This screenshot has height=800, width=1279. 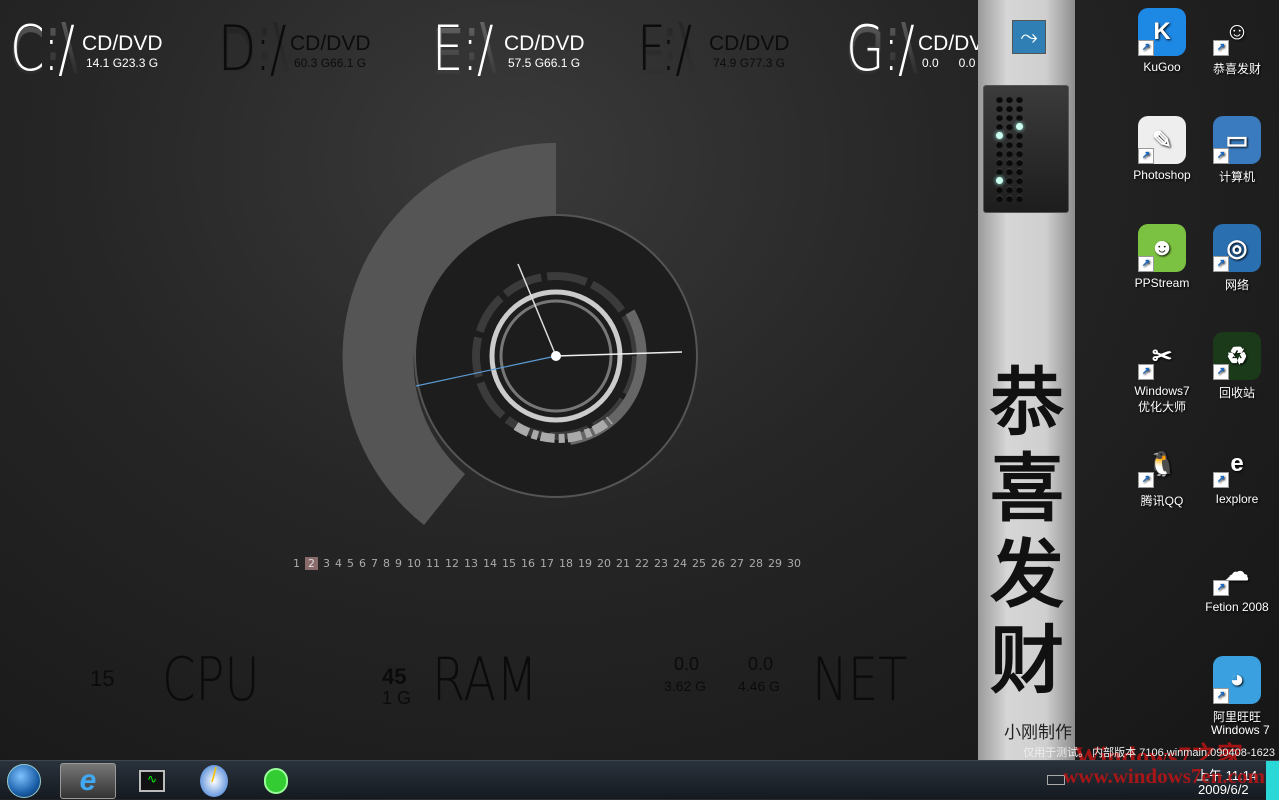 What do you see at coordinates (509, 563) in the screenshot?
I see `page-15: 15` at bounding box center [509, 563].